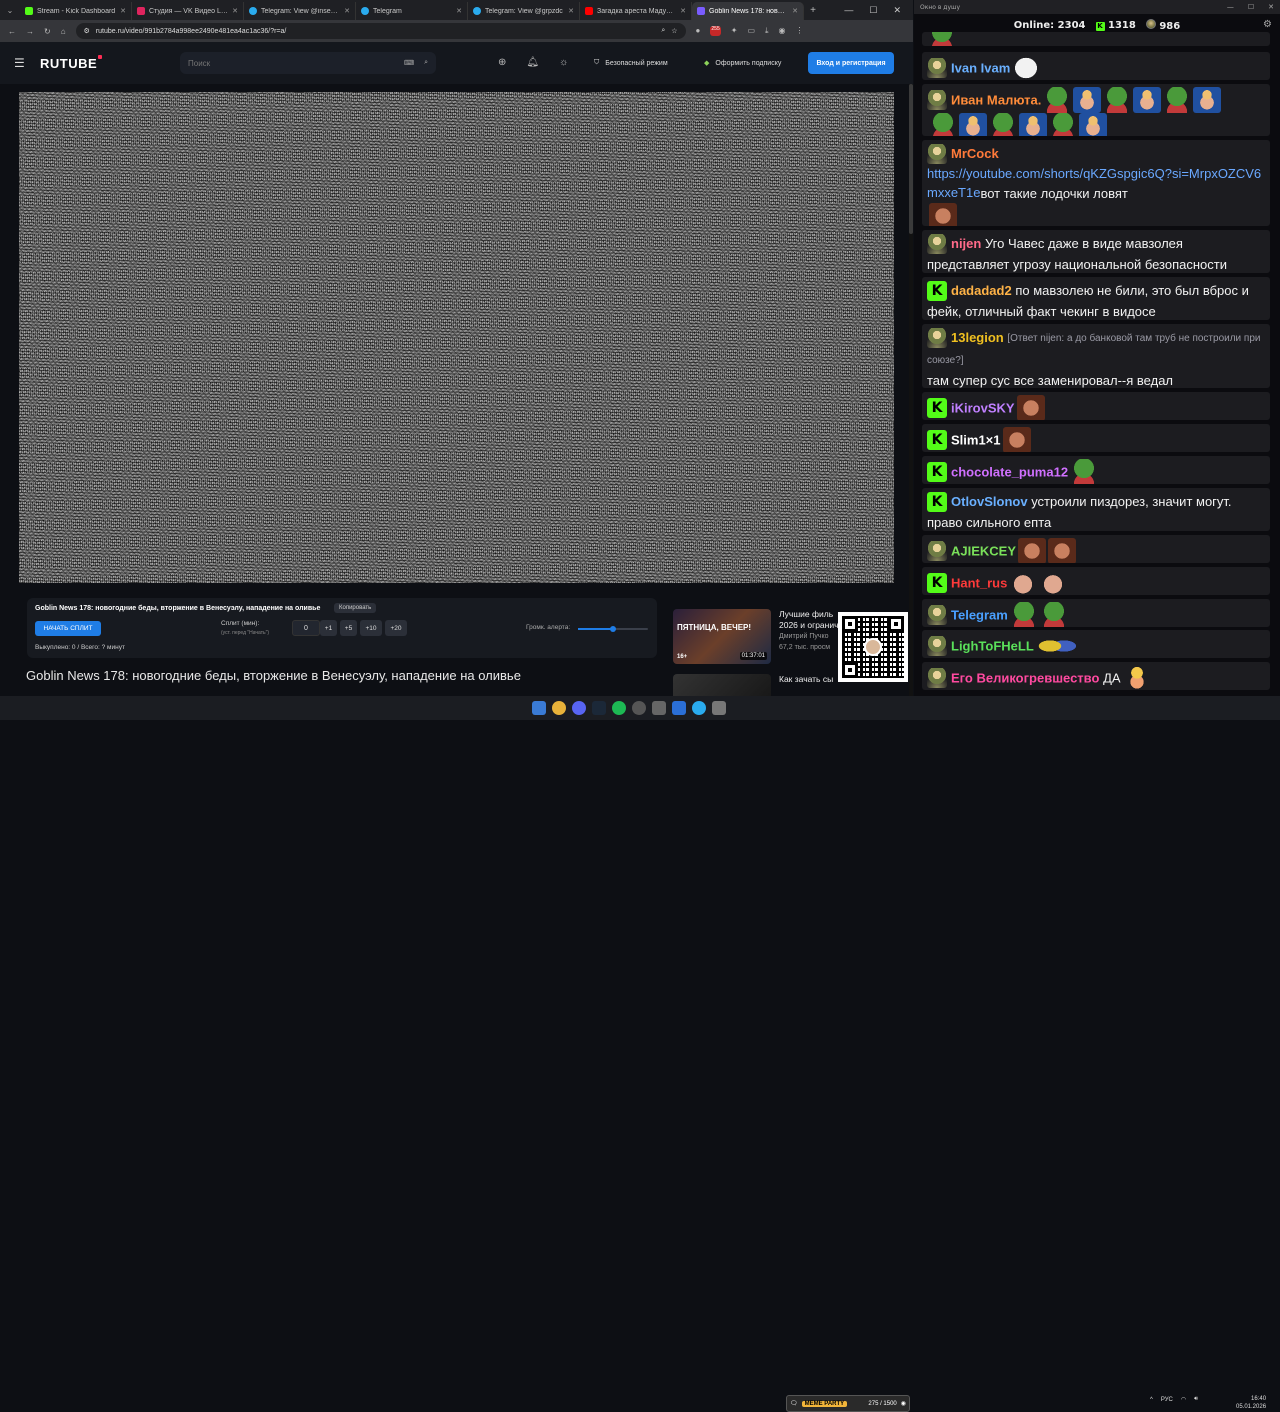 Image resolution: width=1280 pixels, height=1412 pixels. I want to click on browser-tab: Stream - Kick Dashboard ✕, so click(76, 11).